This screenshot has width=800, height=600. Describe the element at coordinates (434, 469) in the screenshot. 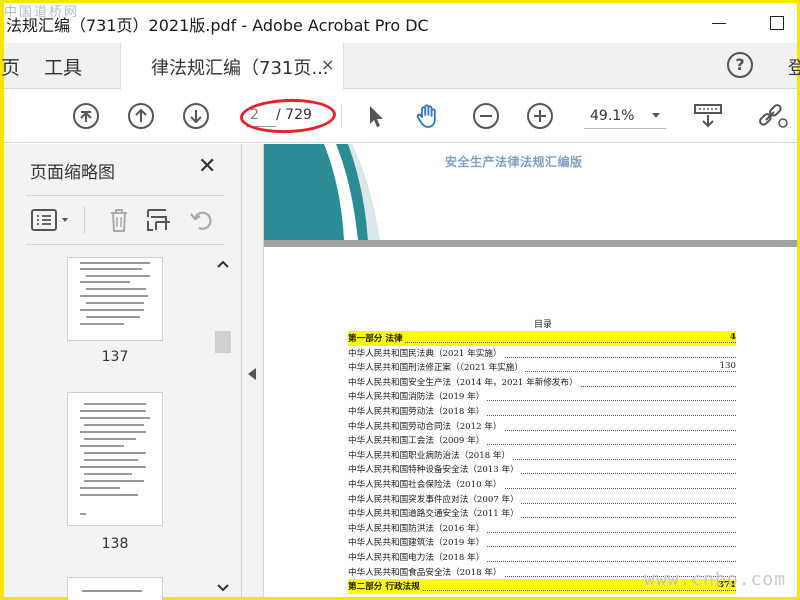

I see `toc-entry-title: 中华人民共和国特种设备安全法（2013 年）` at that location.